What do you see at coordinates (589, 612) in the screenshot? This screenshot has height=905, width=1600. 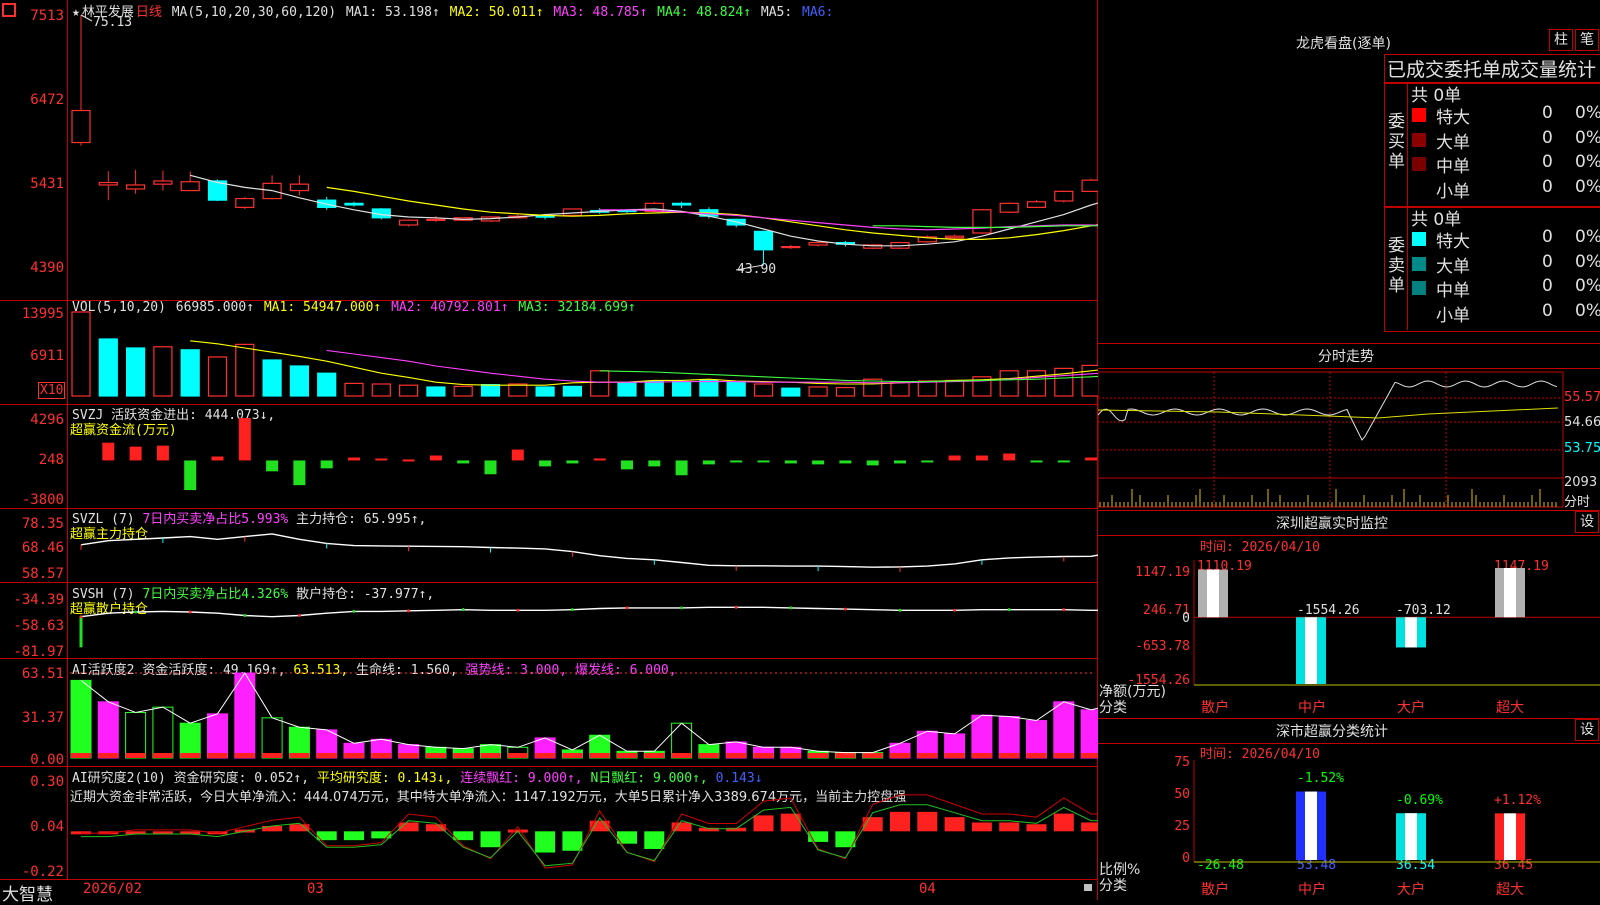 I see `retail-hold-line` at bounding box center [589, 612].